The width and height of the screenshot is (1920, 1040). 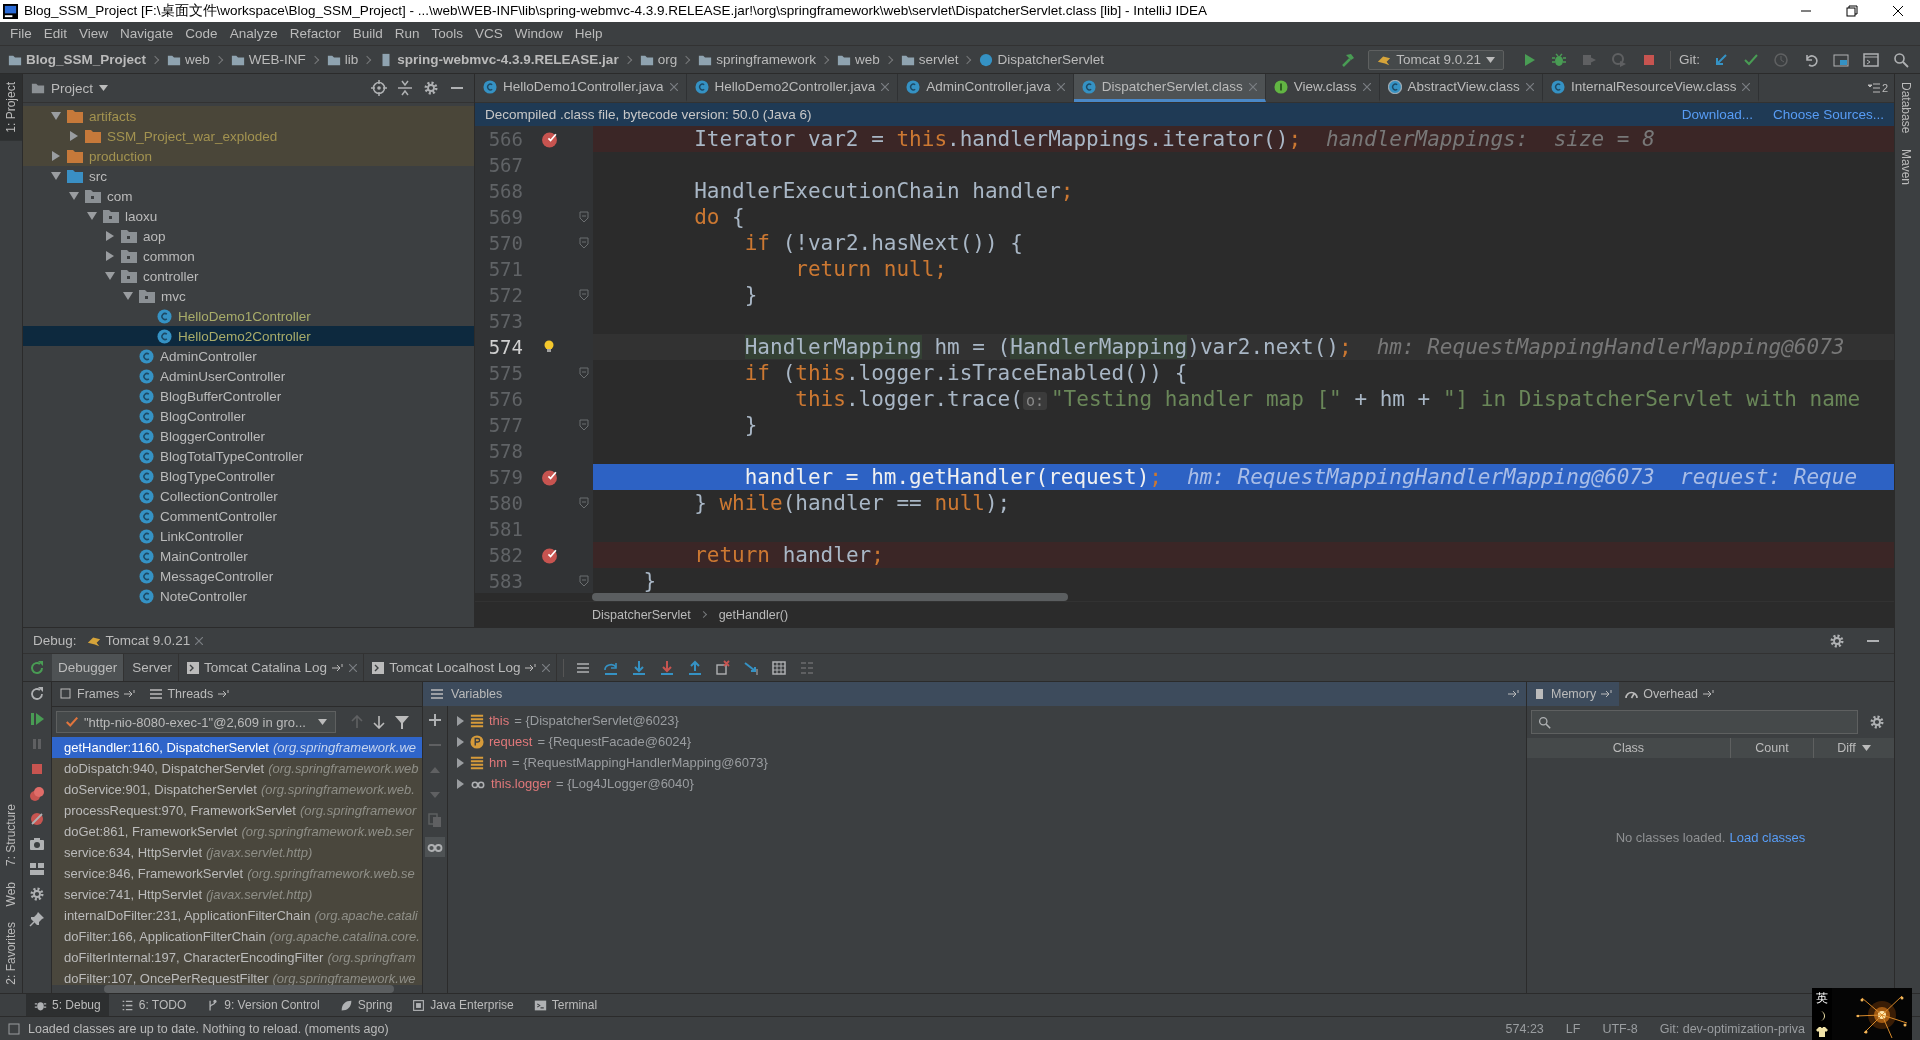 I want to click on tree-item: CommentController, so click(x=248, y=516).